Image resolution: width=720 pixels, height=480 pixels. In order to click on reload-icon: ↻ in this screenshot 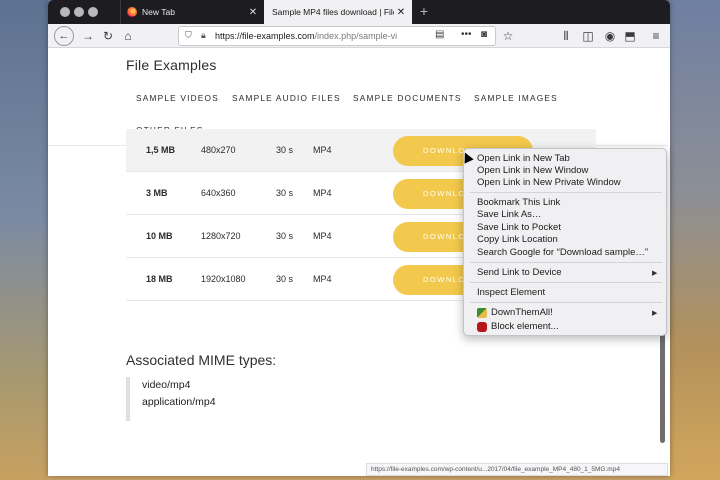, I will do `click(108, 36)`.